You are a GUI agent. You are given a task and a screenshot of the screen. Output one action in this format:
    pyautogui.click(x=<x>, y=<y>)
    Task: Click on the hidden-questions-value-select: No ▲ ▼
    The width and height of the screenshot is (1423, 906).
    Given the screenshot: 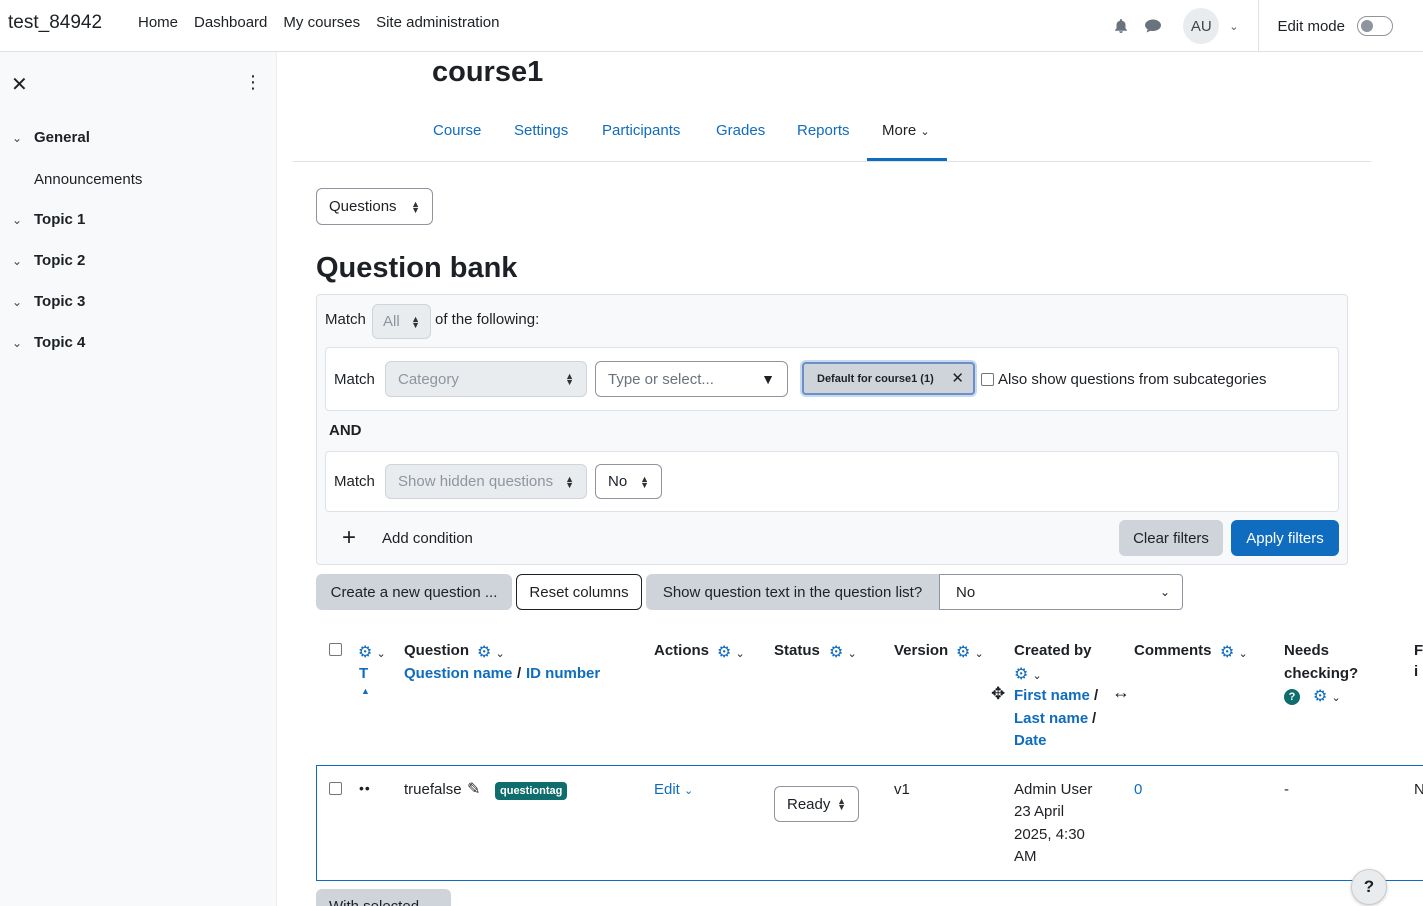 What is the action you would take?
    pyautogui.click(x=628, y=481)
    